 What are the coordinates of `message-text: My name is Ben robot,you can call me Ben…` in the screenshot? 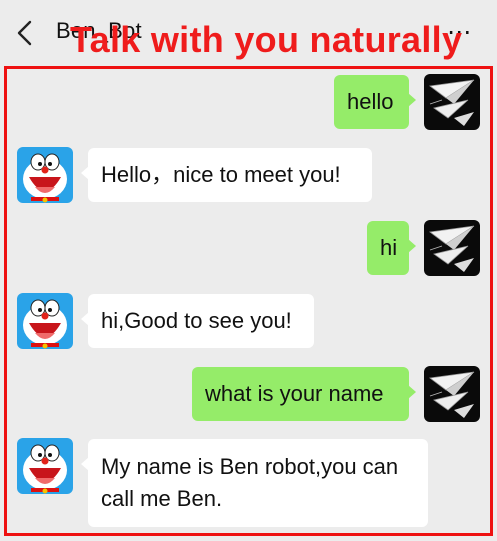 It's located at (250, 482).